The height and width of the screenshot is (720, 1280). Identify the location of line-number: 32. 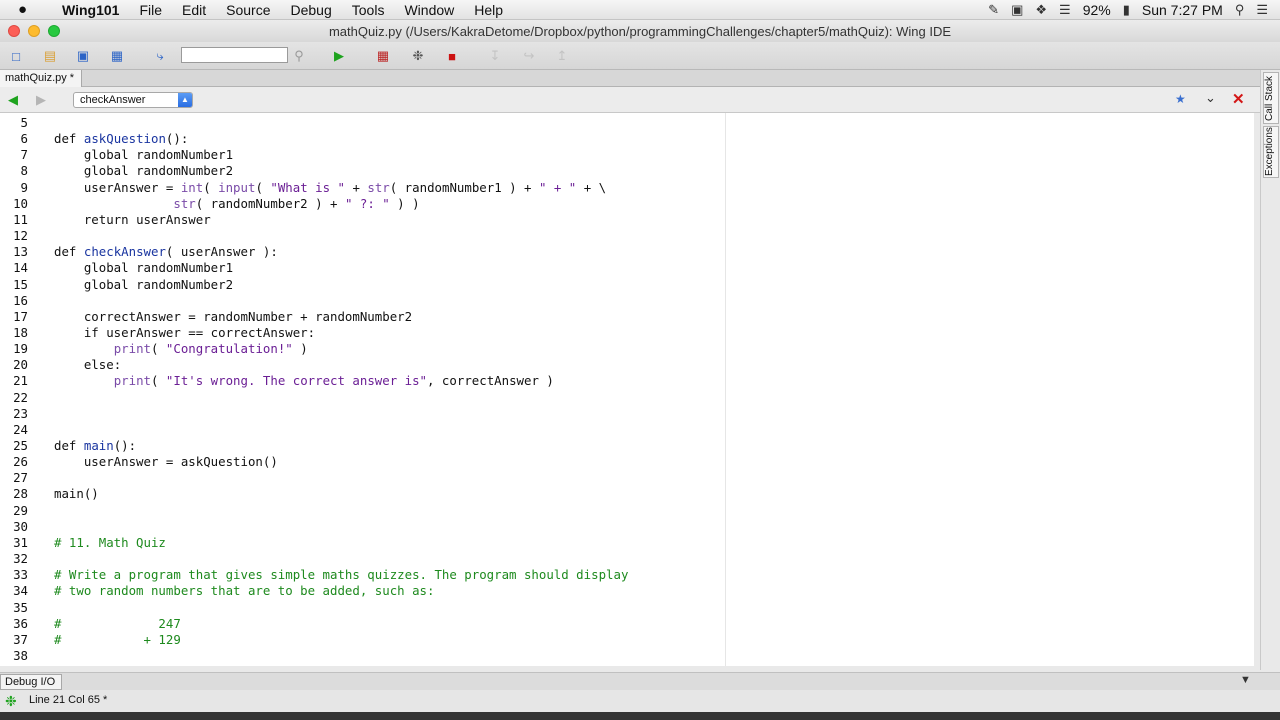
(20, 559).